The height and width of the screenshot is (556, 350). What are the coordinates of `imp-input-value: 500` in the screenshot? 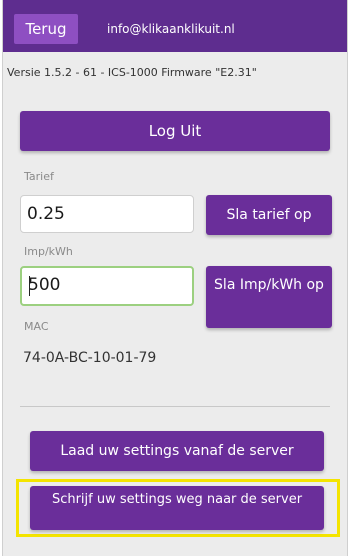 It's located at (44, 285).